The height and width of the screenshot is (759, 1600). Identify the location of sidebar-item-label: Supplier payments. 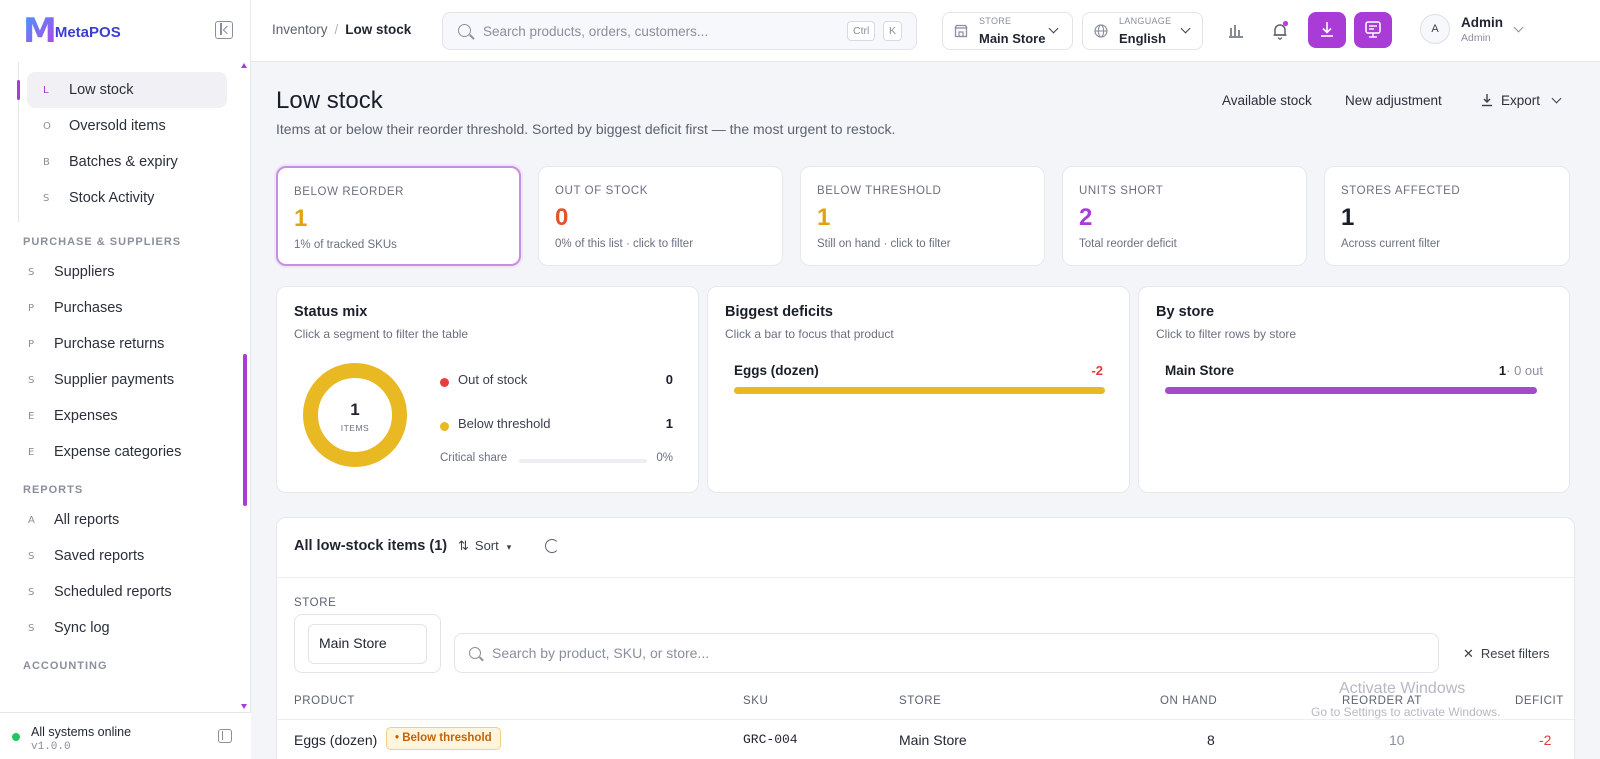
(114, 380).